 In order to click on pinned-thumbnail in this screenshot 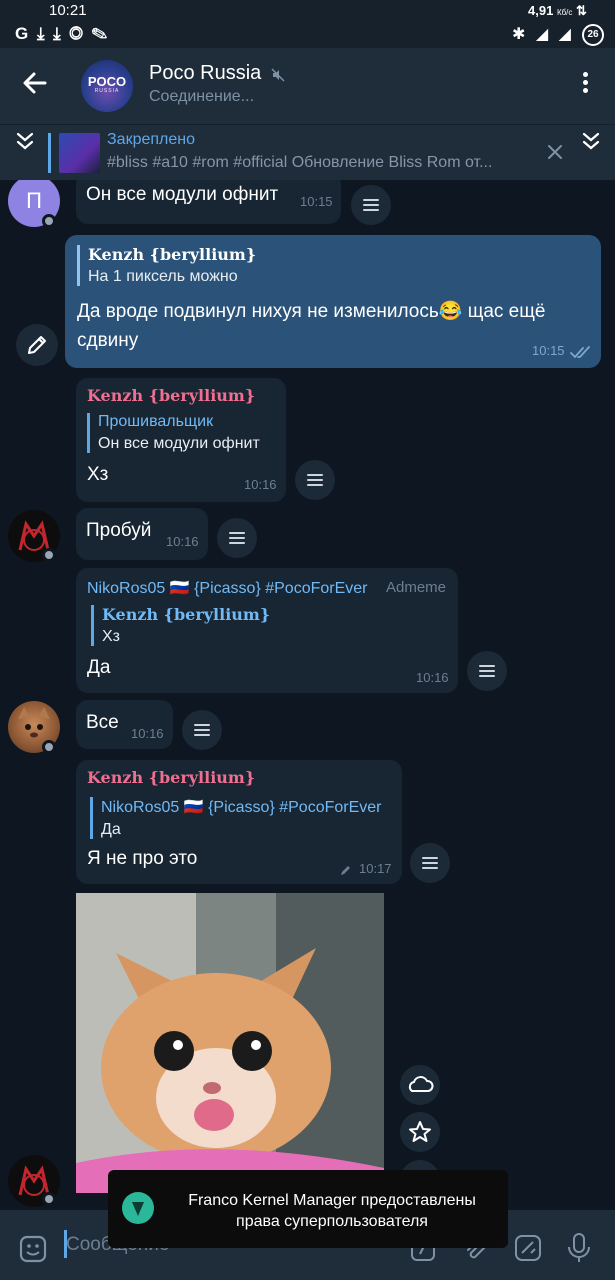, I will do `click(79, 153)`.